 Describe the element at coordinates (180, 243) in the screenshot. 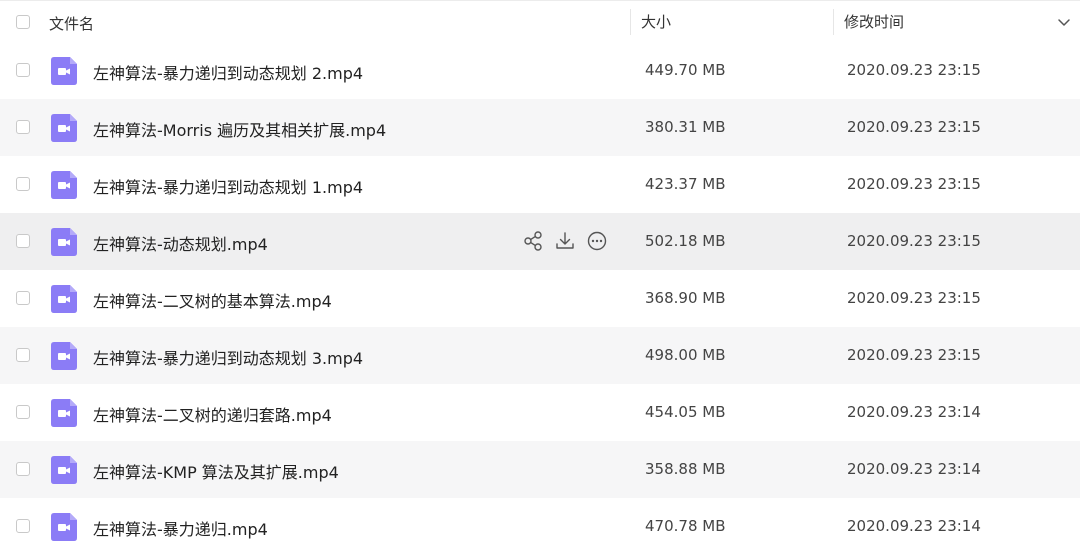

I see `file-name: 左神算法-动态规划.mp4` at that location.